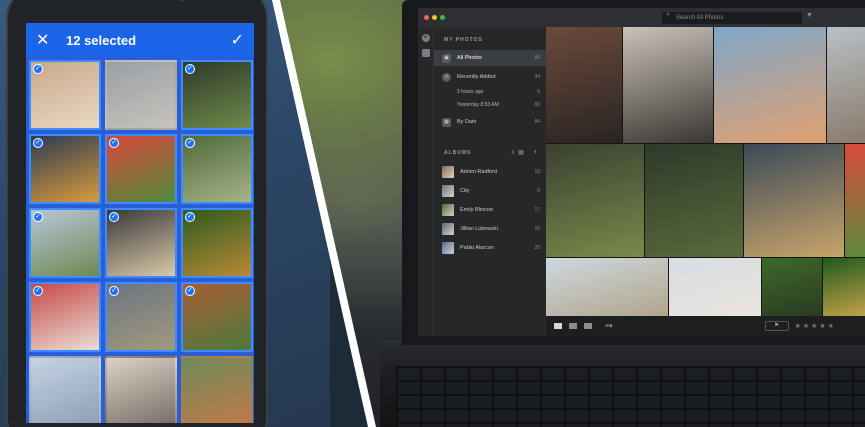 The width and height of the screenshot is (865, 427). I want to click on detail-view-icon, so click(588, 326).